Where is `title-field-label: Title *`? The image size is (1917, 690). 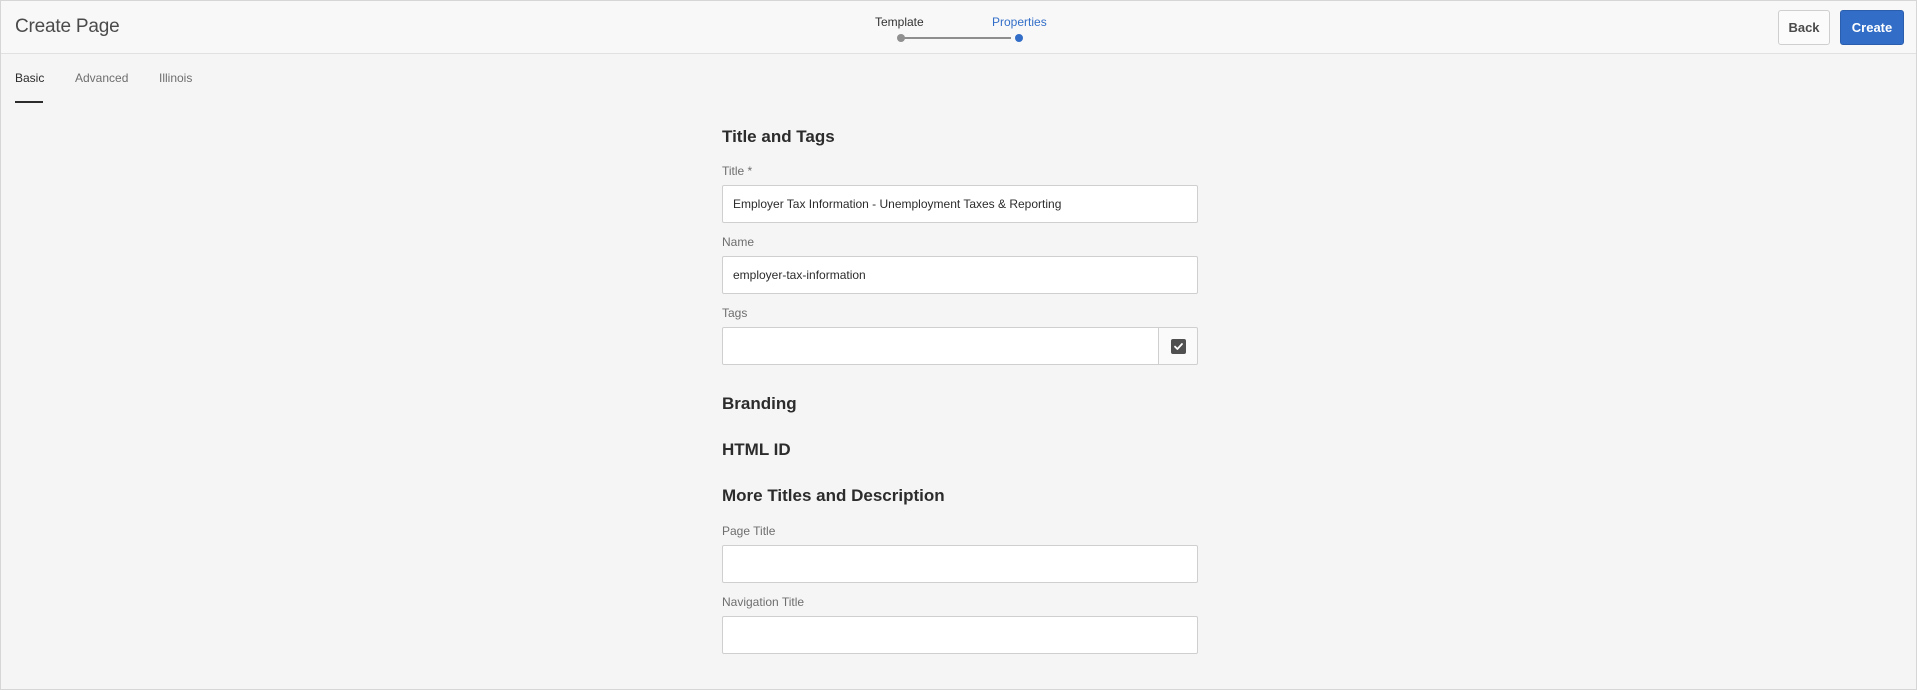 title-field-label: Title * is located at coordinates (737, 171).